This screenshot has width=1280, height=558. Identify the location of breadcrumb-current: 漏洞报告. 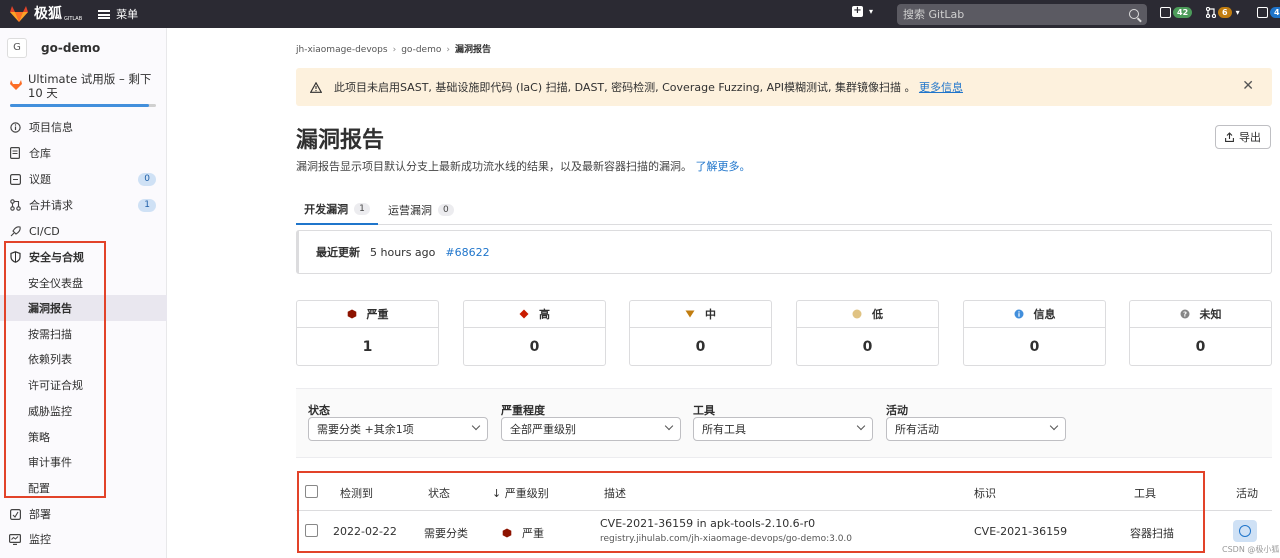
(473, 50).